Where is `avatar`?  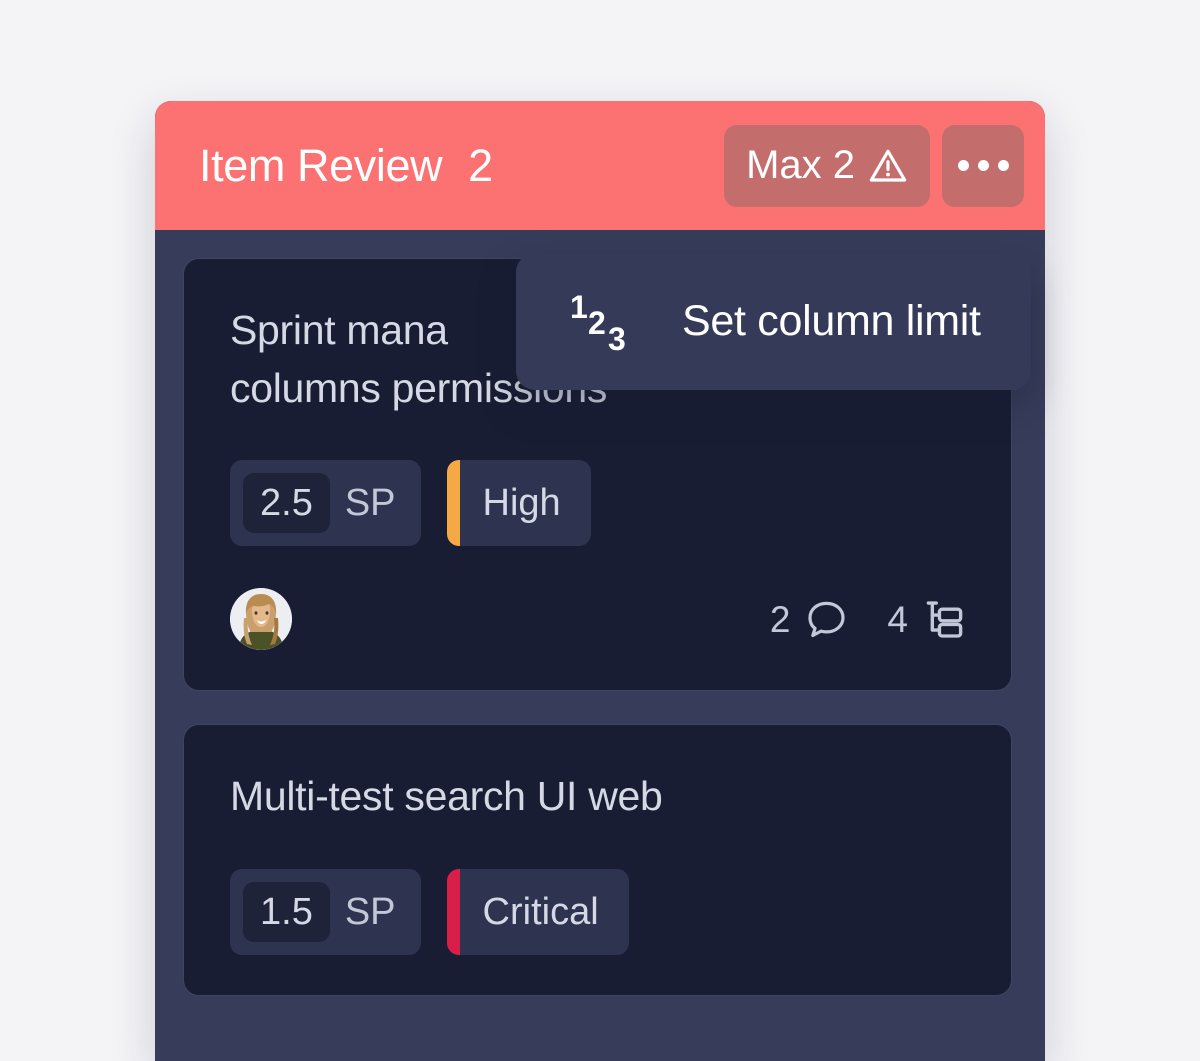 avatar is located at coordinates (261, 619).